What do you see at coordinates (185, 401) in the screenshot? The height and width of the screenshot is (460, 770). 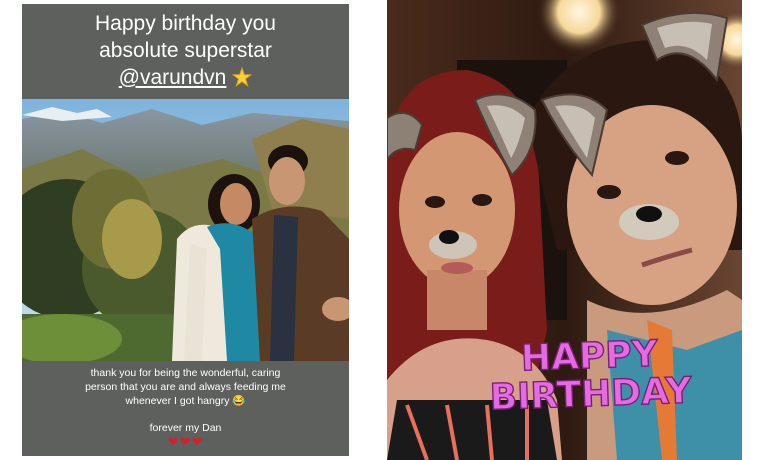 I see `message-line-3: whenever I got hangry 😂` at bounding box center [185, 401].